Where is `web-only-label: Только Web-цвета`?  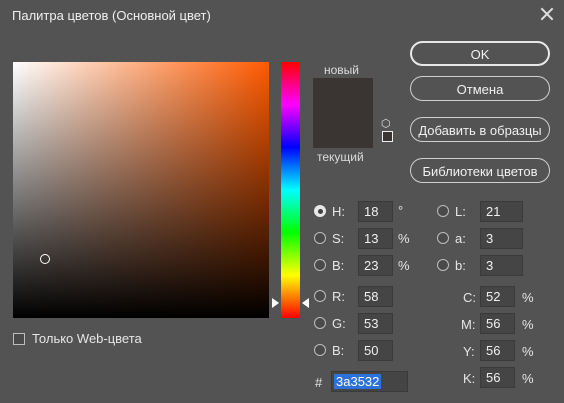 web-only-label: Только Web-цвета is located at coordinates (87, 338).